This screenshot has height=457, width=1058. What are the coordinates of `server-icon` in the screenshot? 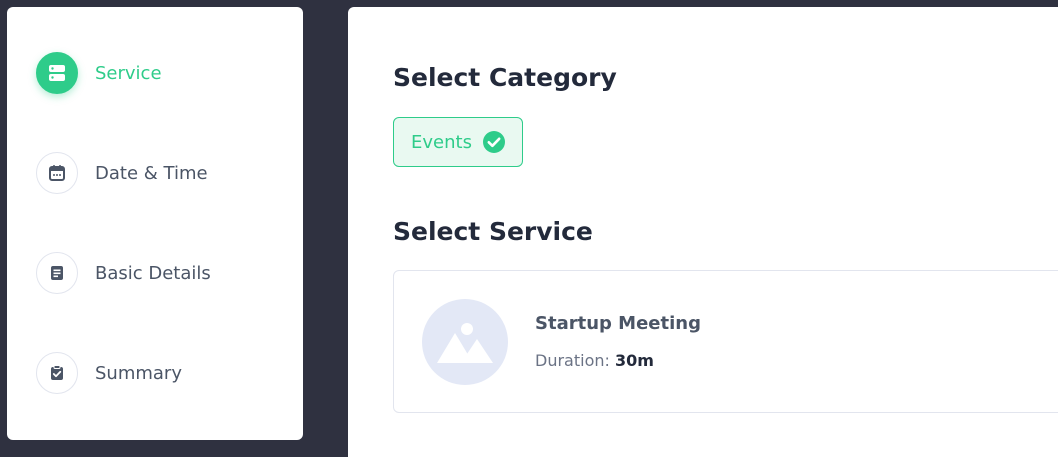 It's located at (57, 73).